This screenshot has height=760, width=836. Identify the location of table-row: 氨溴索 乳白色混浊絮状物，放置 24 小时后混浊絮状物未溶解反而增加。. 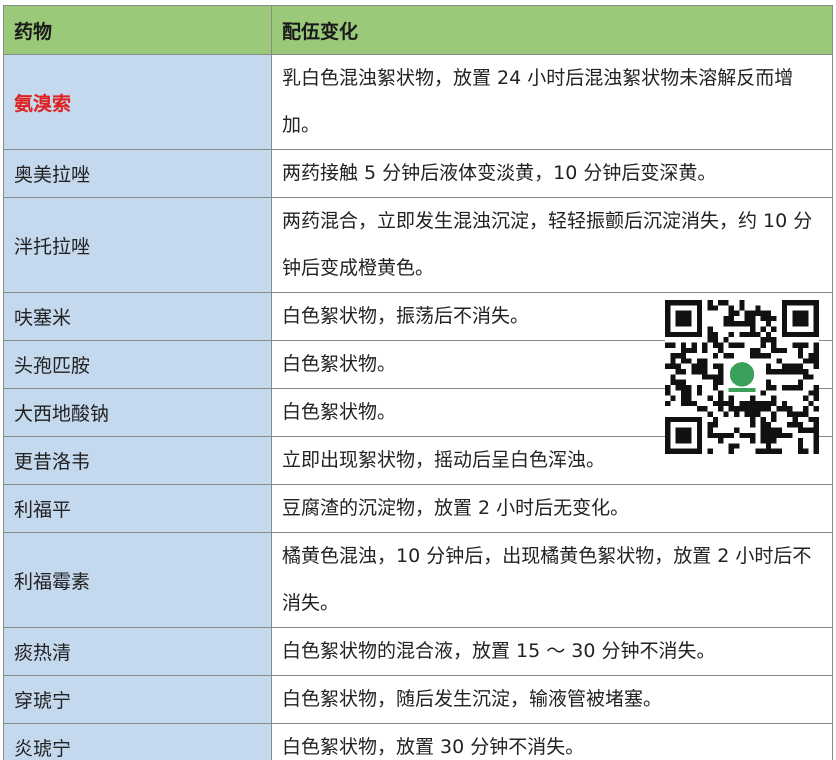
(418, 102).